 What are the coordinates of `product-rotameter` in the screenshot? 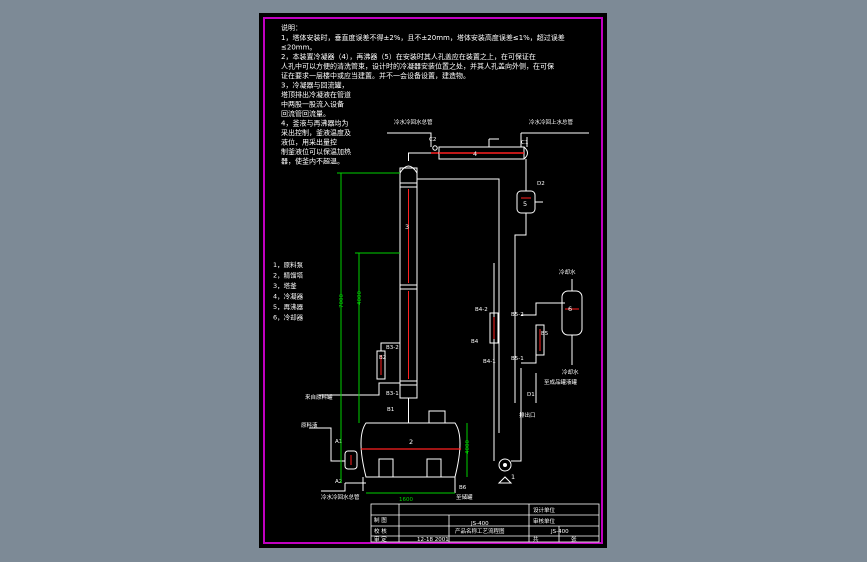 It's located at (543, 352).